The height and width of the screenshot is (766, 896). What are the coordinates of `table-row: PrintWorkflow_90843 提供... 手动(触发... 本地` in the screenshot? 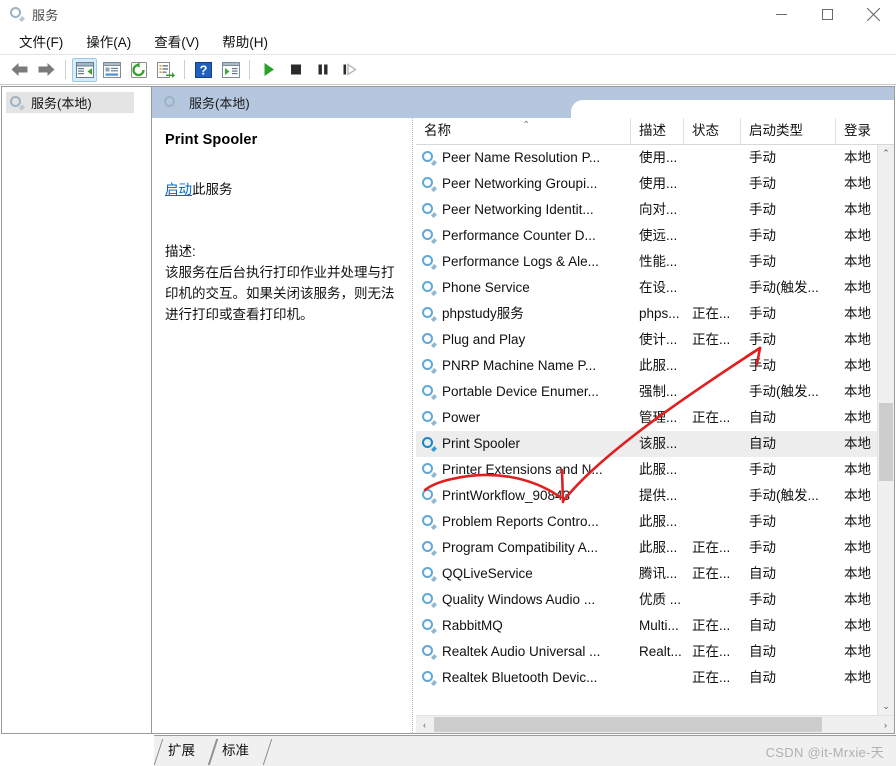 It's located at (655, 496).